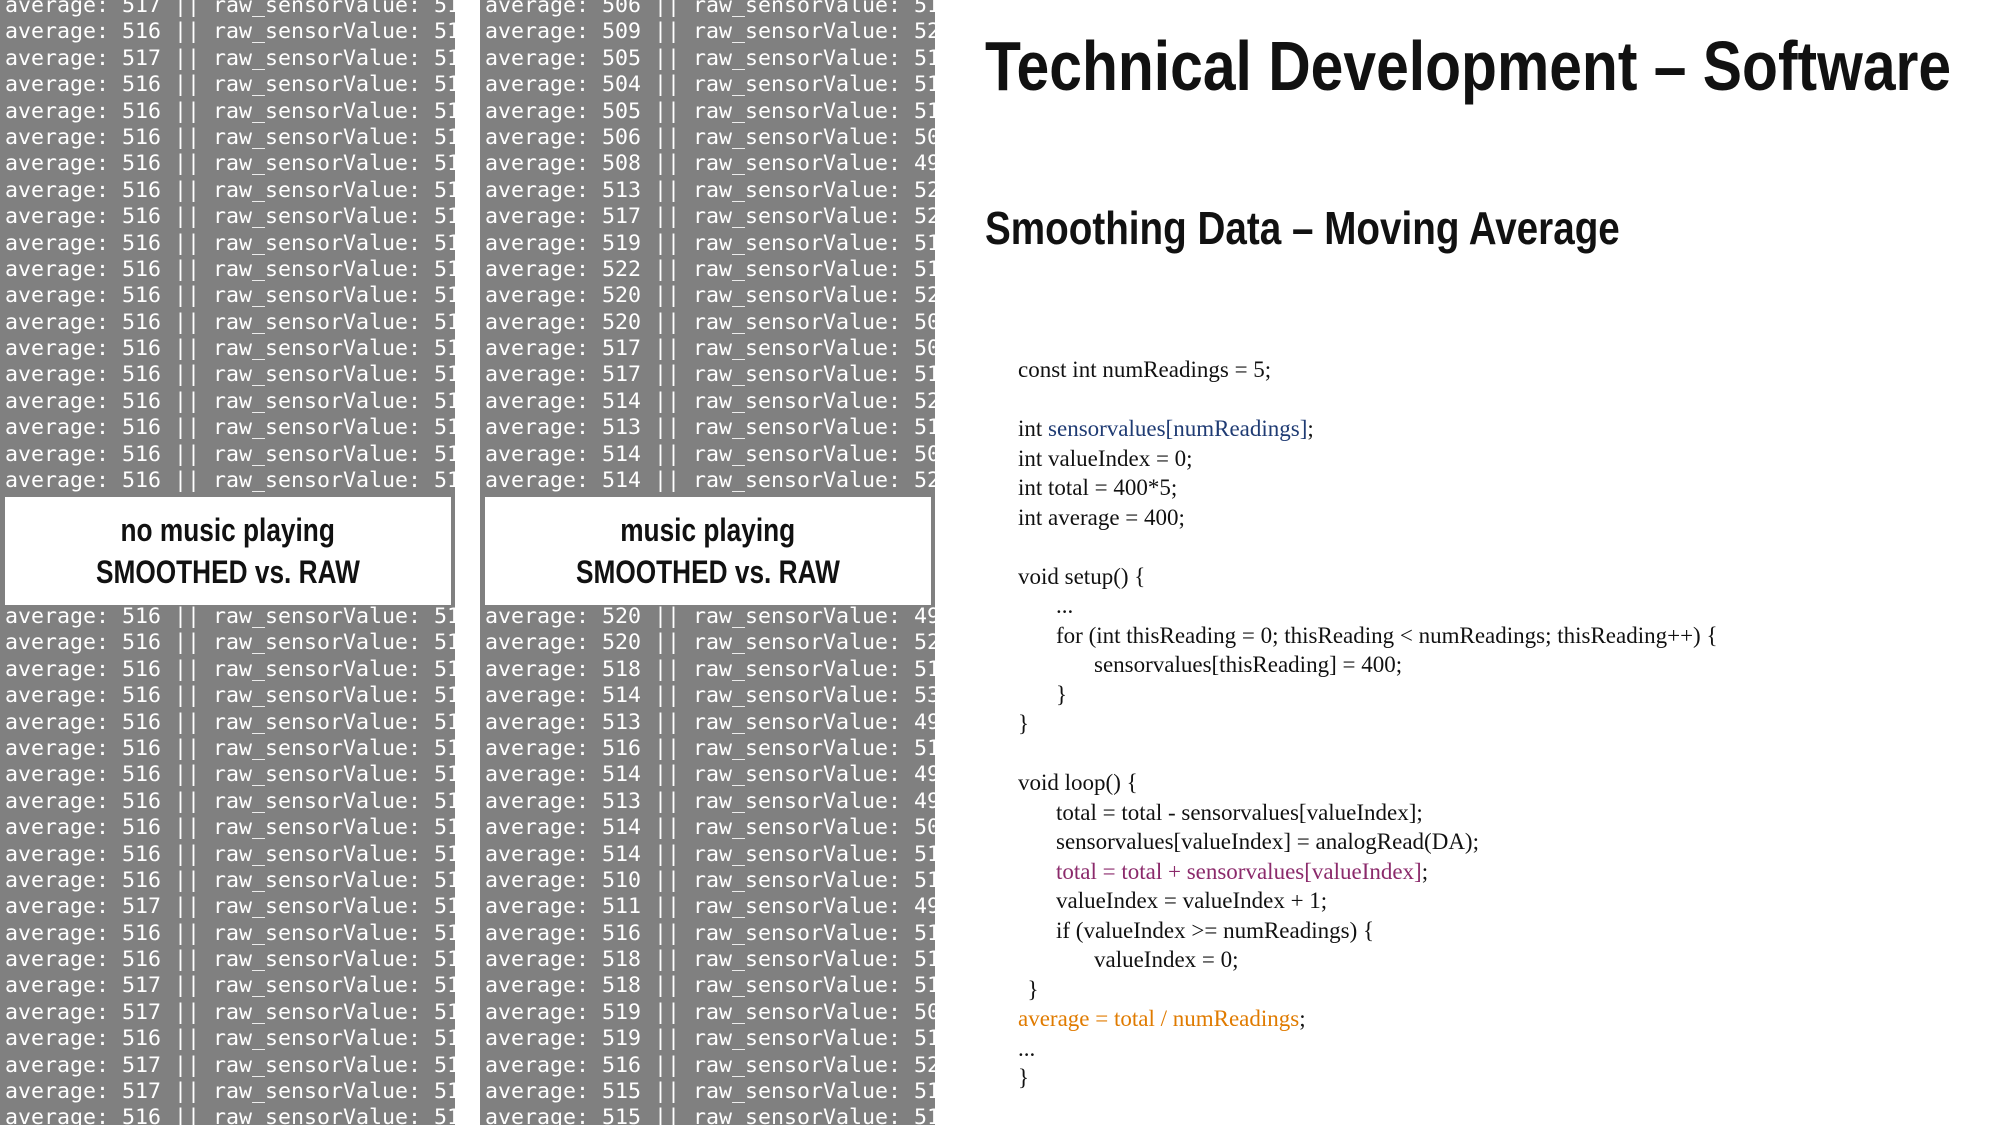 This screenshot has height=1125, width=2000. Describe the element at coordinates (710, 349) in the screenshot. I see `log-line: average: 517 || raw_sensorValue: 509` at that location.